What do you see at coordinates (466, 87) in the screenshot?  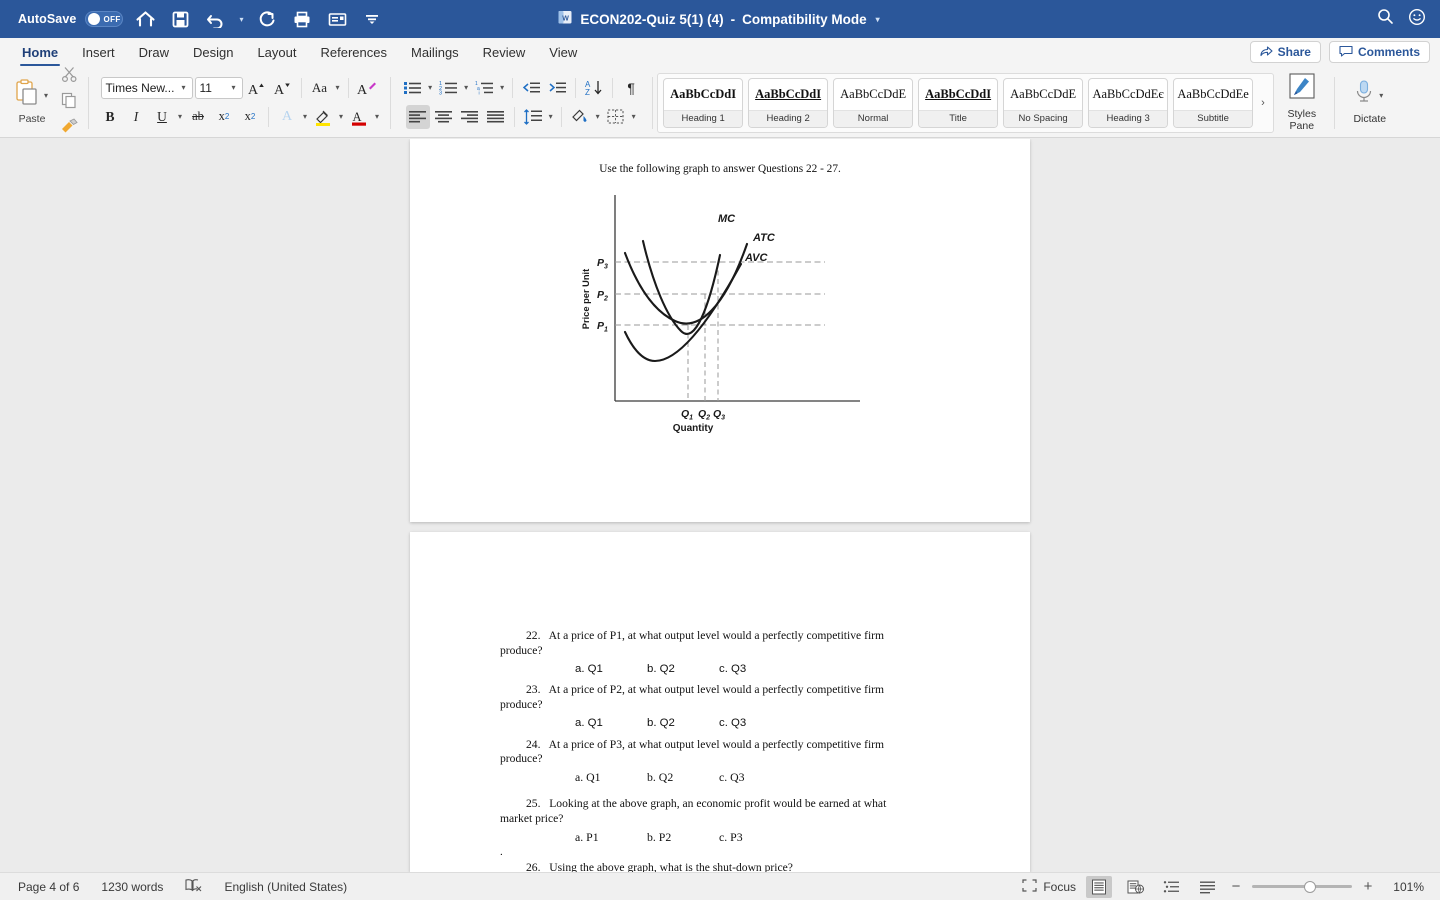 I see `numbering-caret-icon: ▾` at bounding box center [466, 87].